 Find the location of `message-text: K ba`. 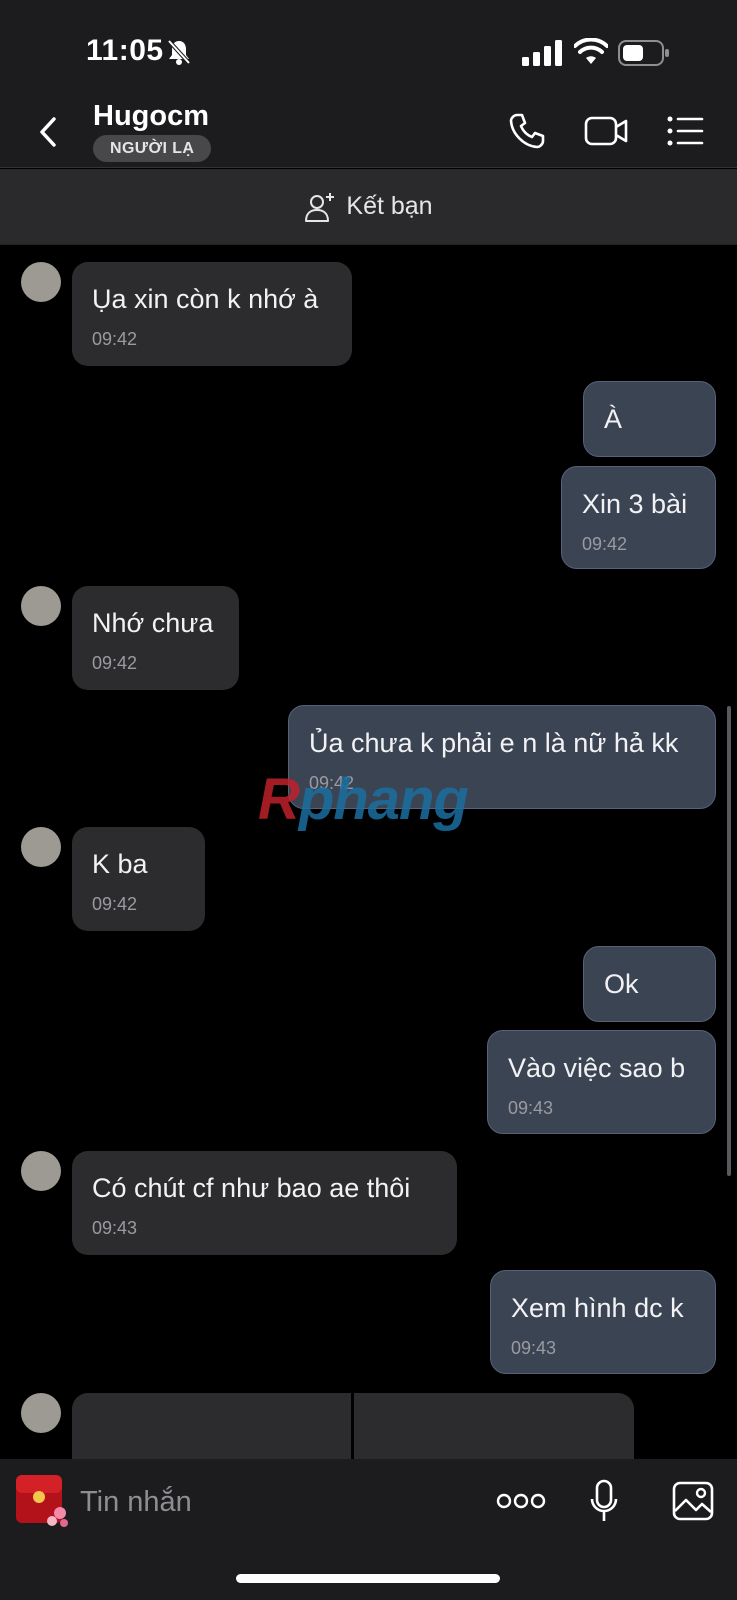

message-text: K ba is located at coordinates (120, 864).